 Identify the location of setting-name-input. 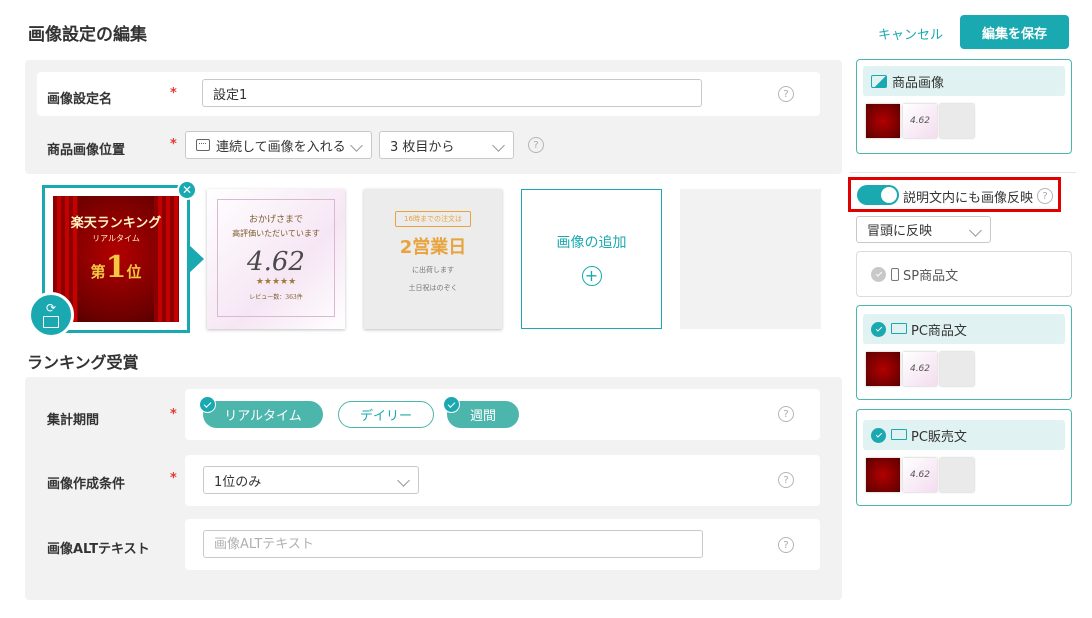
(452, 93).